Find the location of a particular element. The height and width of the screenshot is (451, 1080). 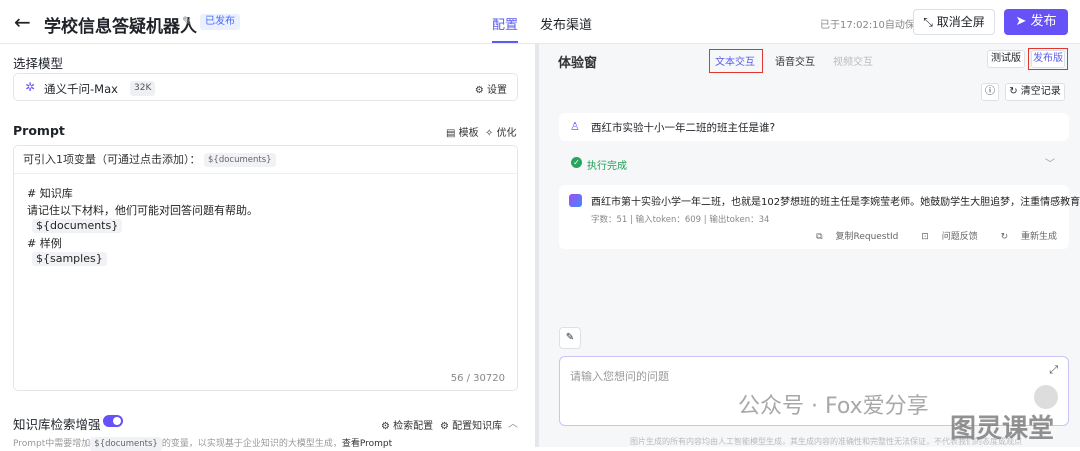

test-version-button: 测试版 is located at coordinates (1006, 59).